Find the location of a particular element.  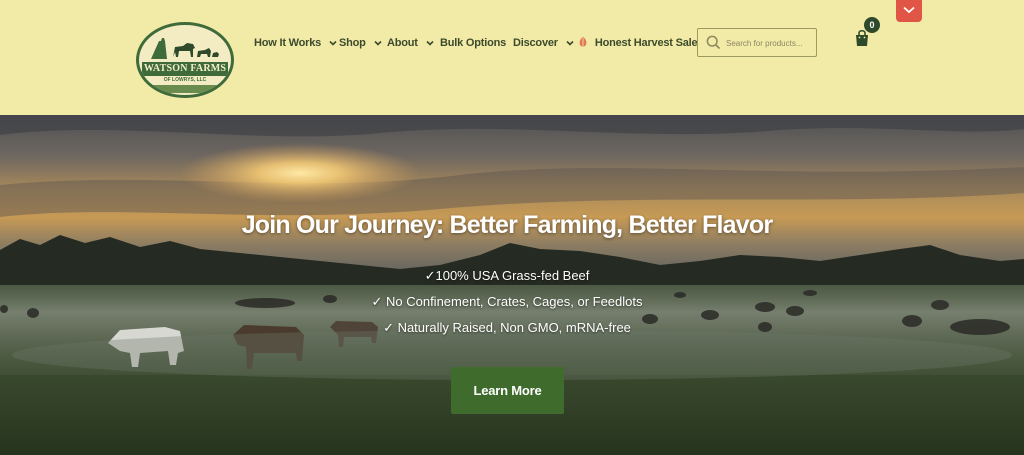

logo-field-band is located at coordinates (185, 89).